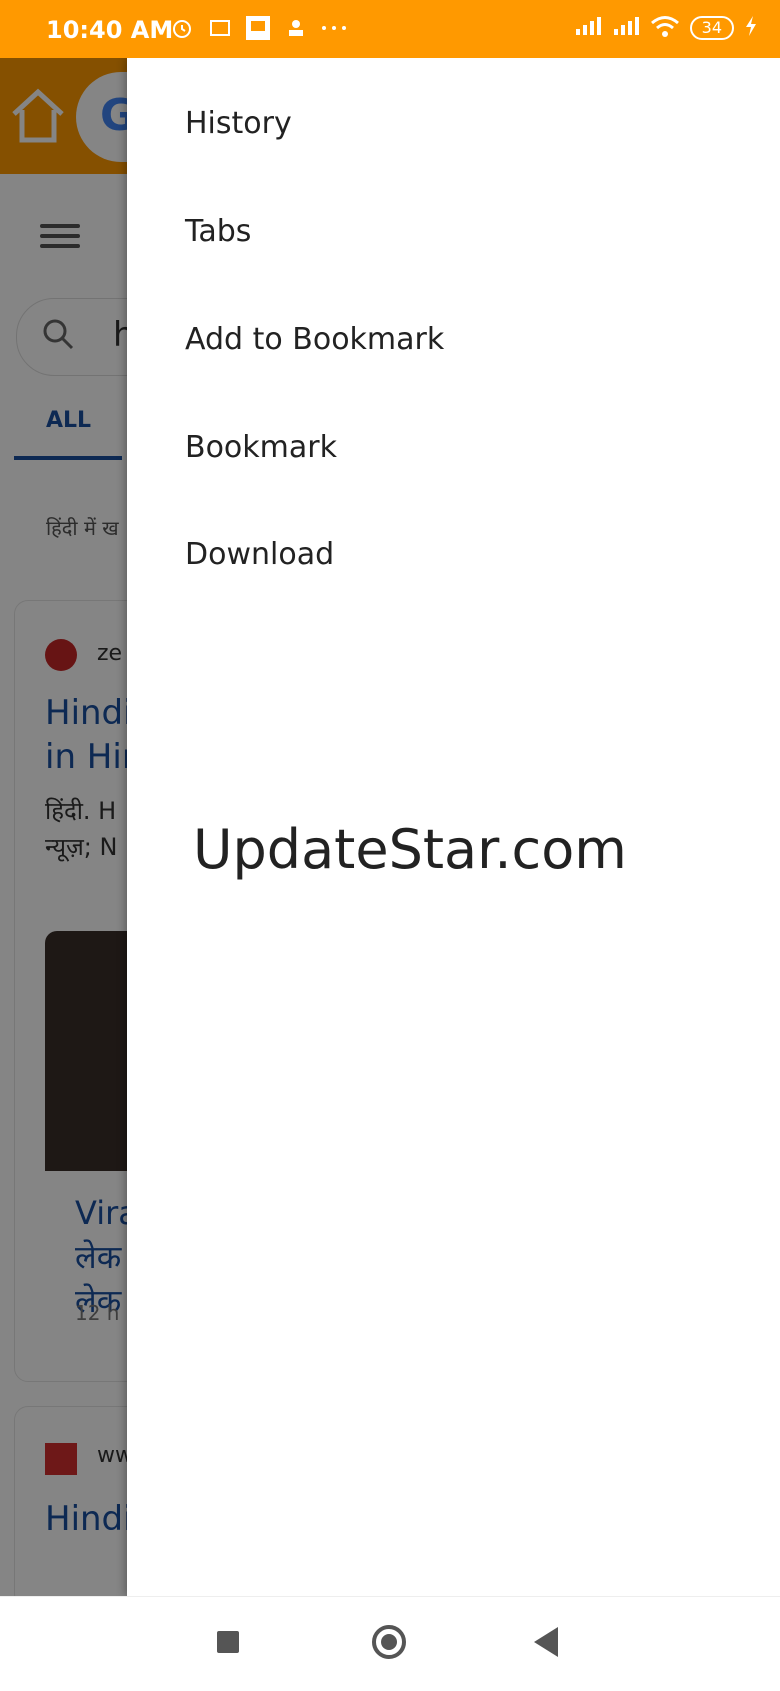 The width and height of the screenshot is (780, 1691). What do you see at coordinates (465, 232) in the screenshot?
I see `menu-item-tabs: Tabs` at bounding box center [465, 232].